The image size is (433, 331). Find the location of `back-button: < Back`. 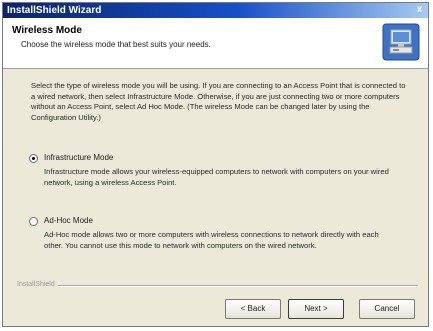

back-button: < Back is located at coordinates (253, 309).